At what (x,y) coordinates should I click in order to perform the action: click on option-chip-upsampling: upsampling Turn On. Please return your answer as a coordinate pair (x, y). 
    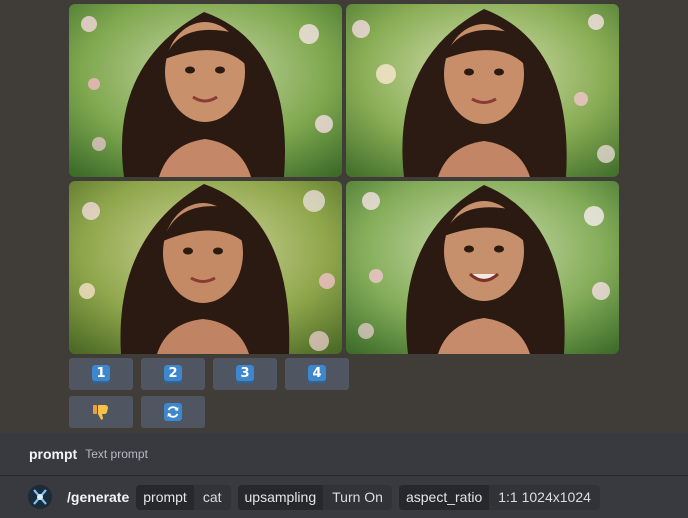
    Looking at the image, I should click on (314, 497).